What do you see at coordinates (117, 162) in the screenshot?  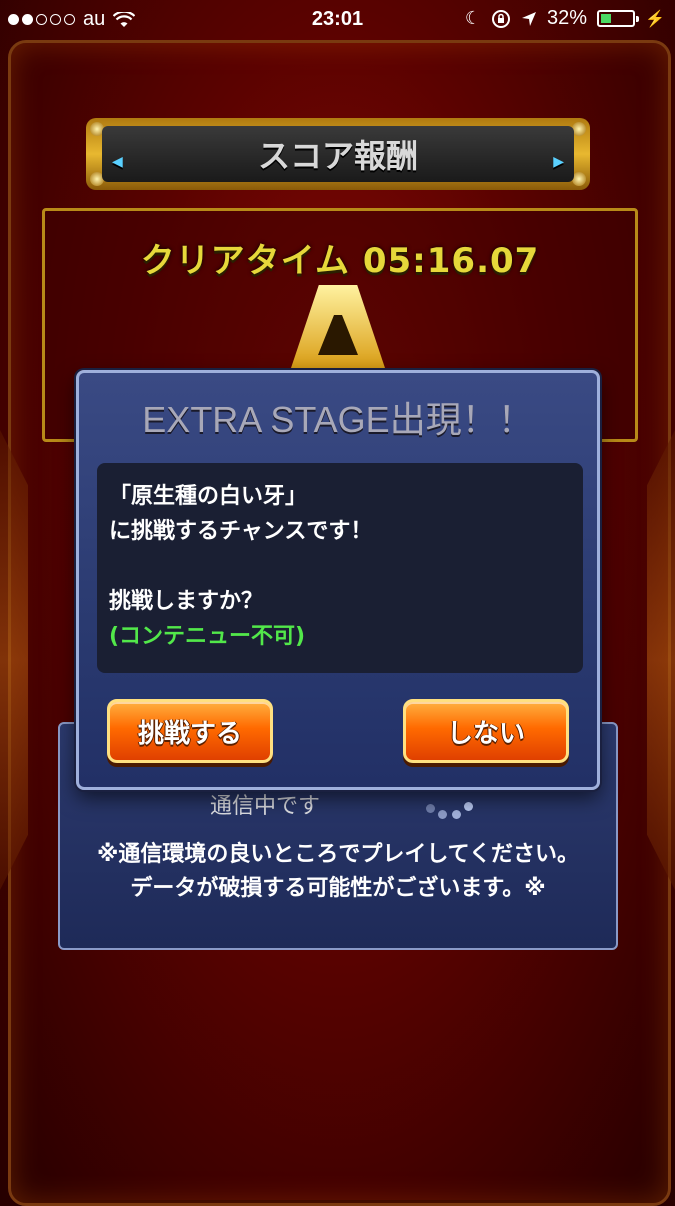 I see `left-chevron-icon: ◀` at bounding box center [117, 162].